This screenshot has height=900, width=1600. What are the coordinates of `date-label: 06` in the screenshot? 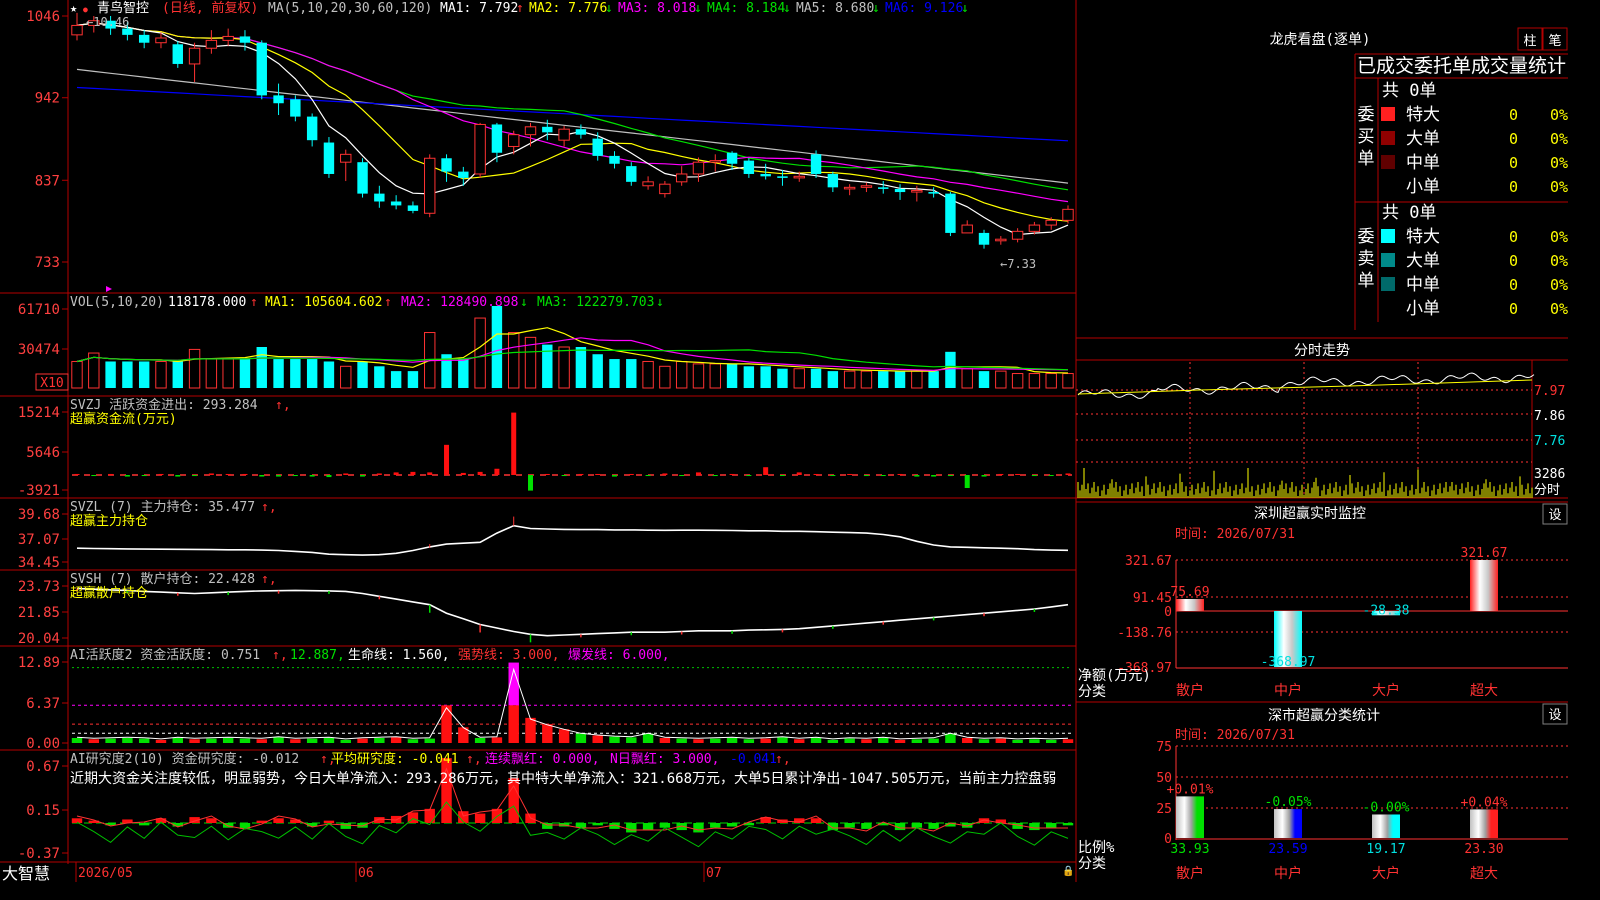 It's located at (366, 873).